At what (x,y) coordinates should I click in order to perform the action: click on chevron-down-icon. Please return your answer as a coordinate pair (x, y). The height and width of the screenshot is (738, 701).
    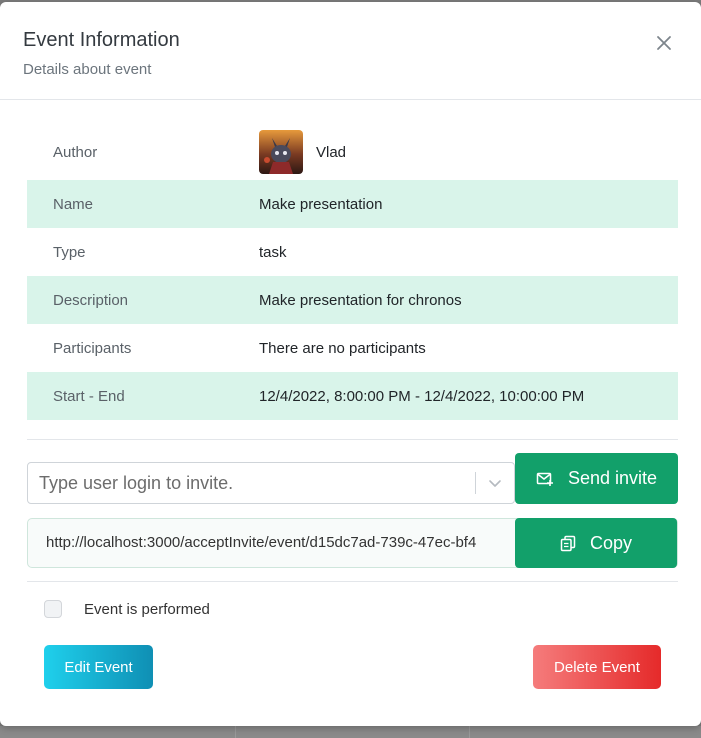
    Looking at the image, I should click on (495, 483).